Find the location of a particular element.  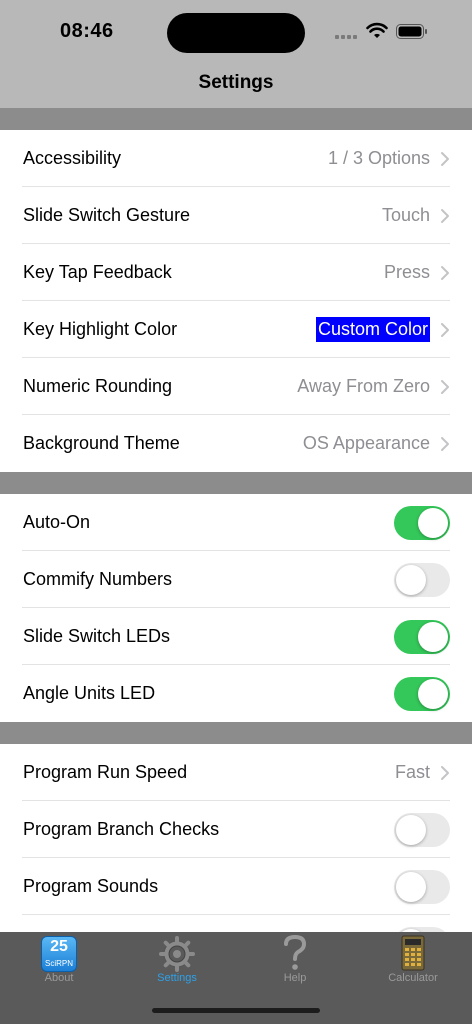

row-partial is located at coordinates (236, 923).